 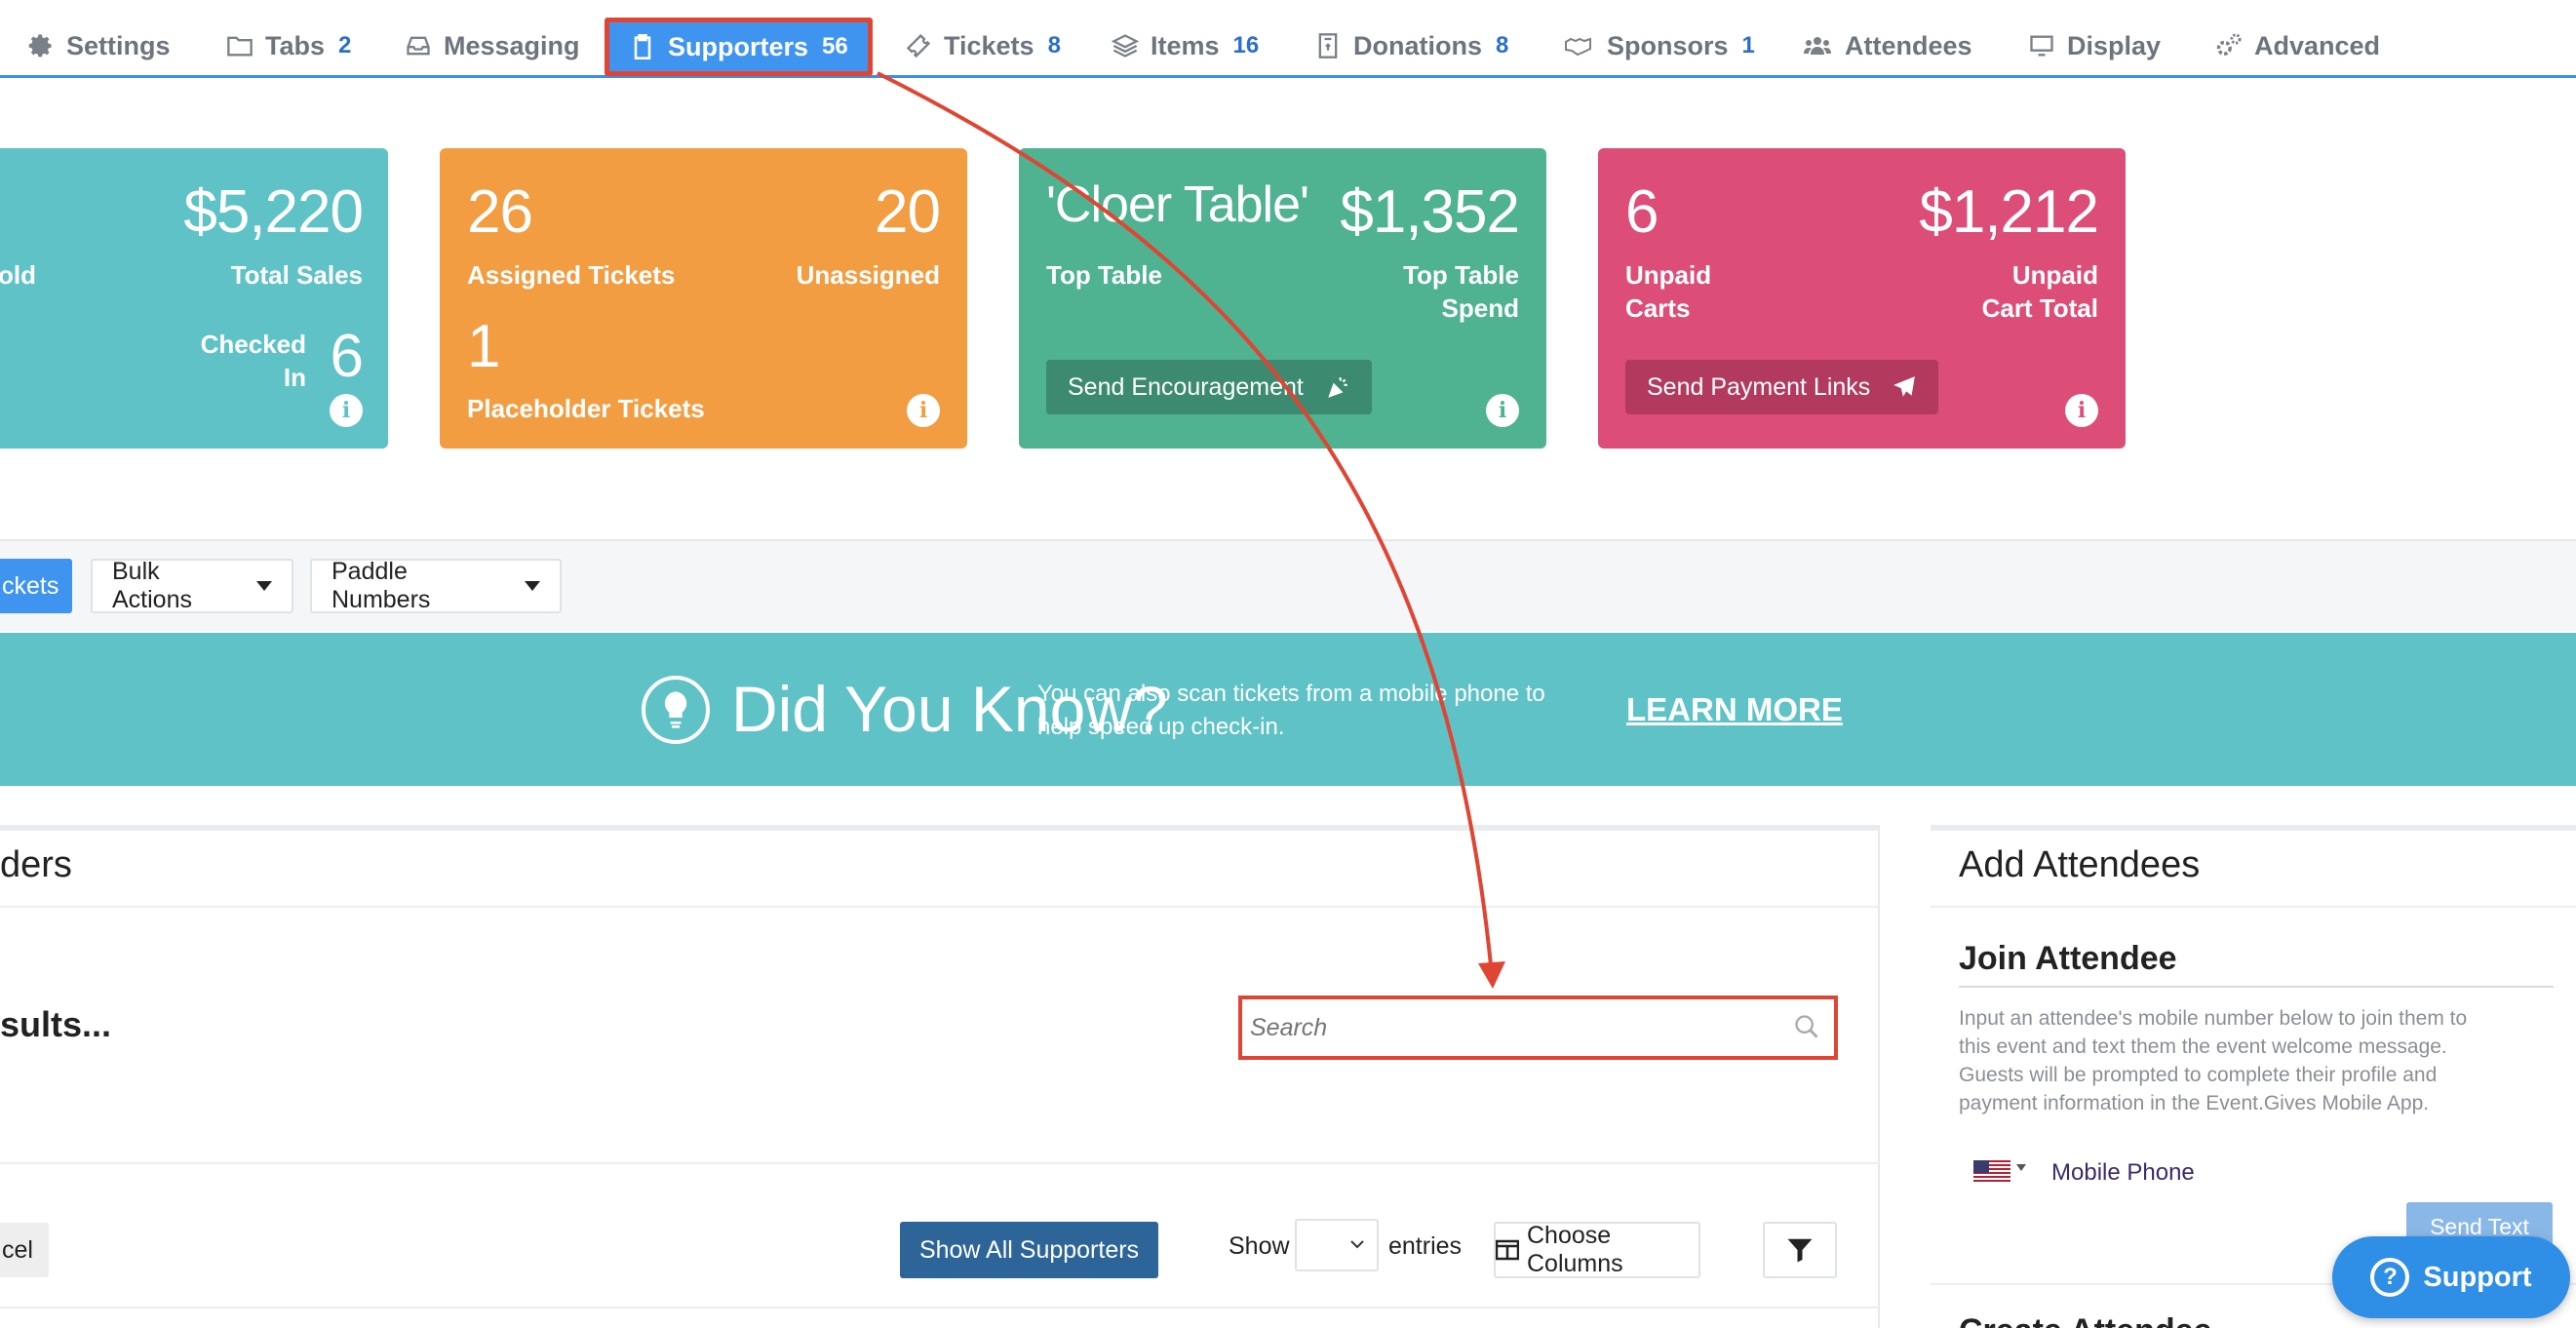 What do you see at coordinates (586, 409) in the screenshot?
I see `placeholder-tickets-label: Placeholder Tickets` at bounding box center [586, 409].